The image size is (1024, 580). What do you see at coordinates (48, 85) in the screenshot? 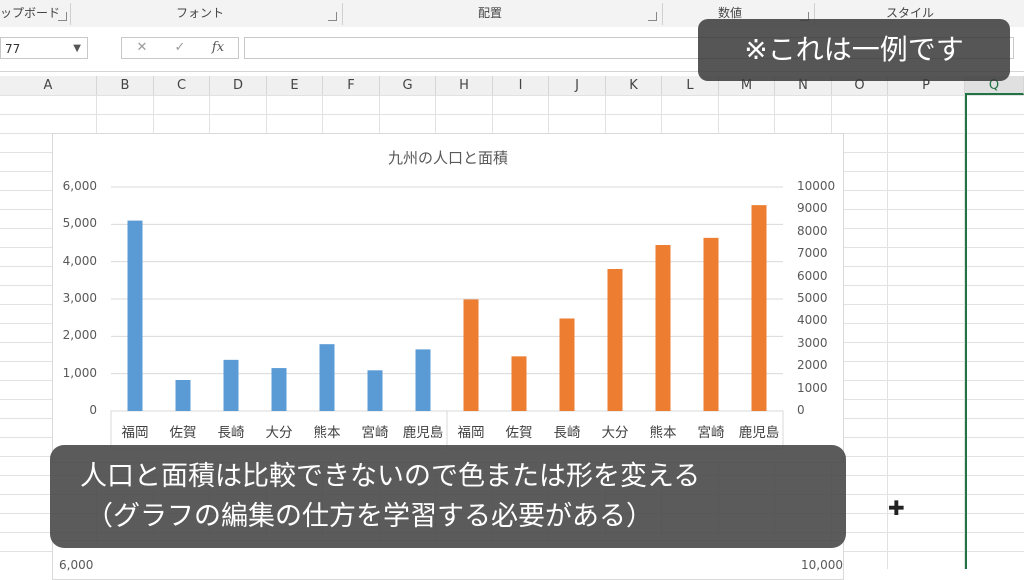
I see `column-header-A: A` at bounding box center [48, 85].